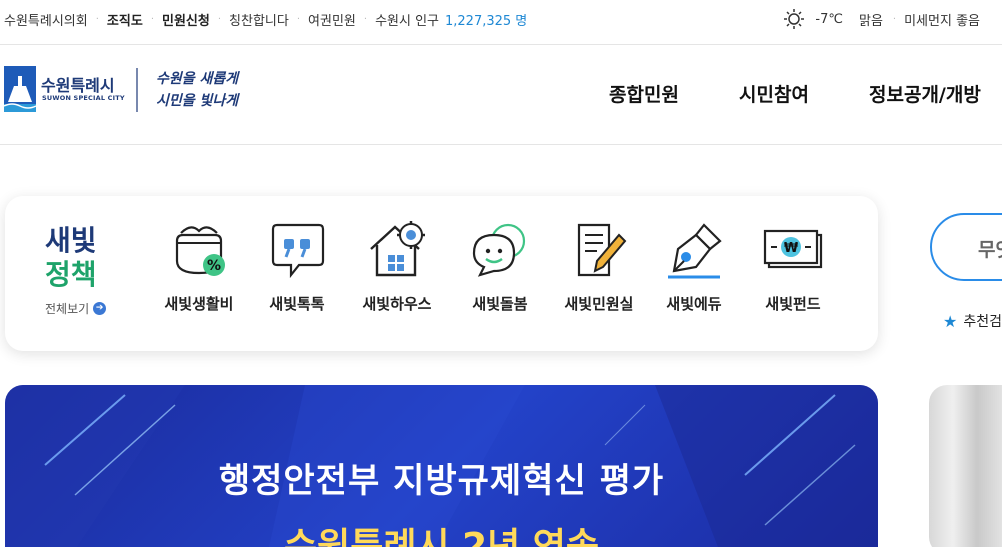 The image size is (1002, 547). I want to click on banner-subtitle: 수원특례시 2년 연속, so click(441, 536).